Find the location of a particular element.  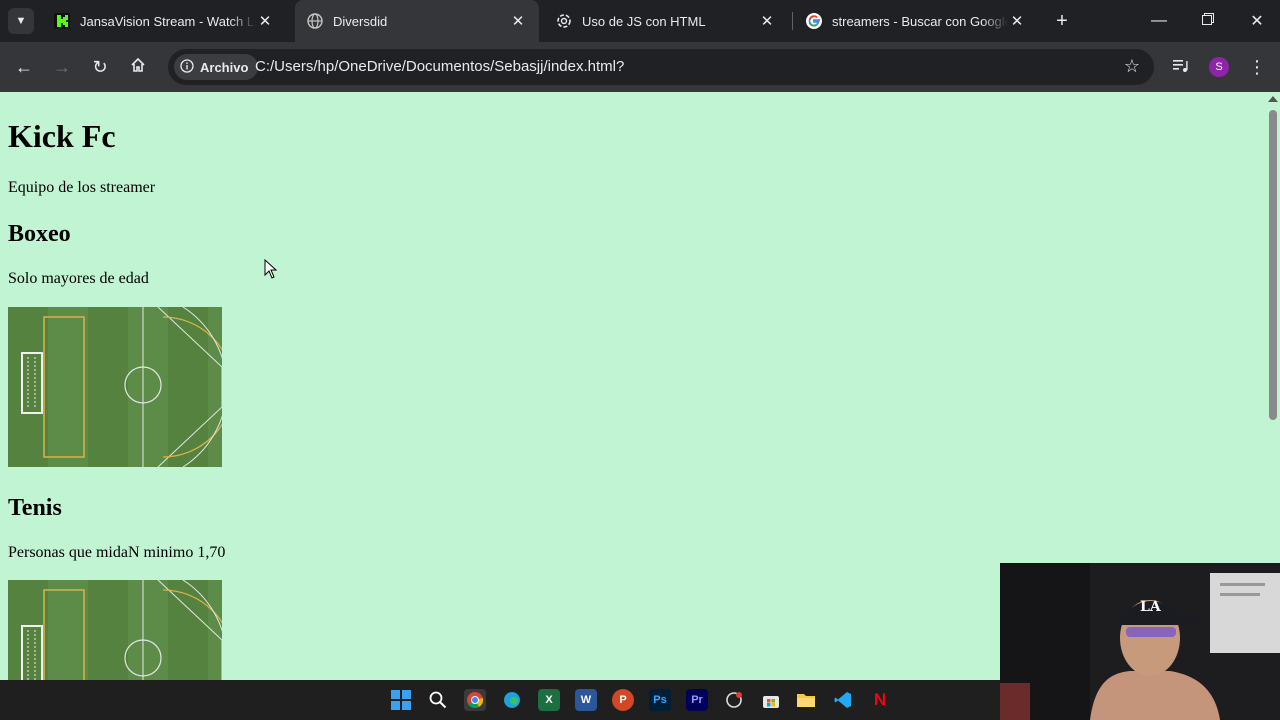

windows-taskbar: X W P Ps Pr N is located at coordinates (500, 700).